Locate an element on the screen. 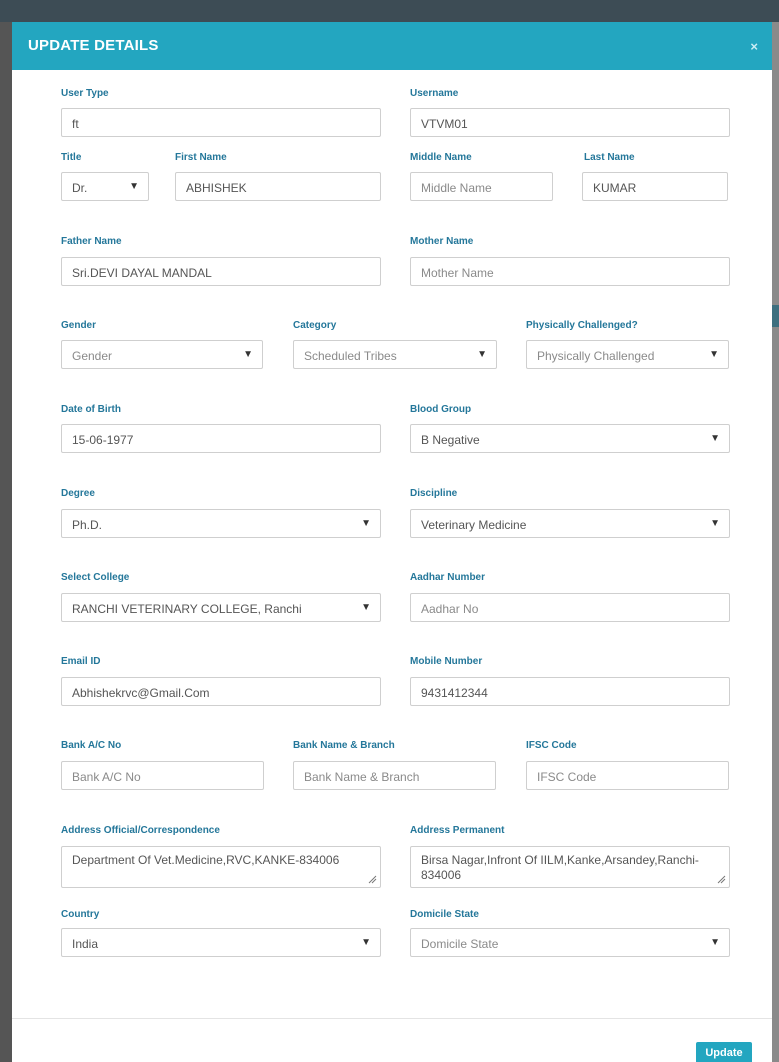  category-label: Category is located at coordinates (315, 325).